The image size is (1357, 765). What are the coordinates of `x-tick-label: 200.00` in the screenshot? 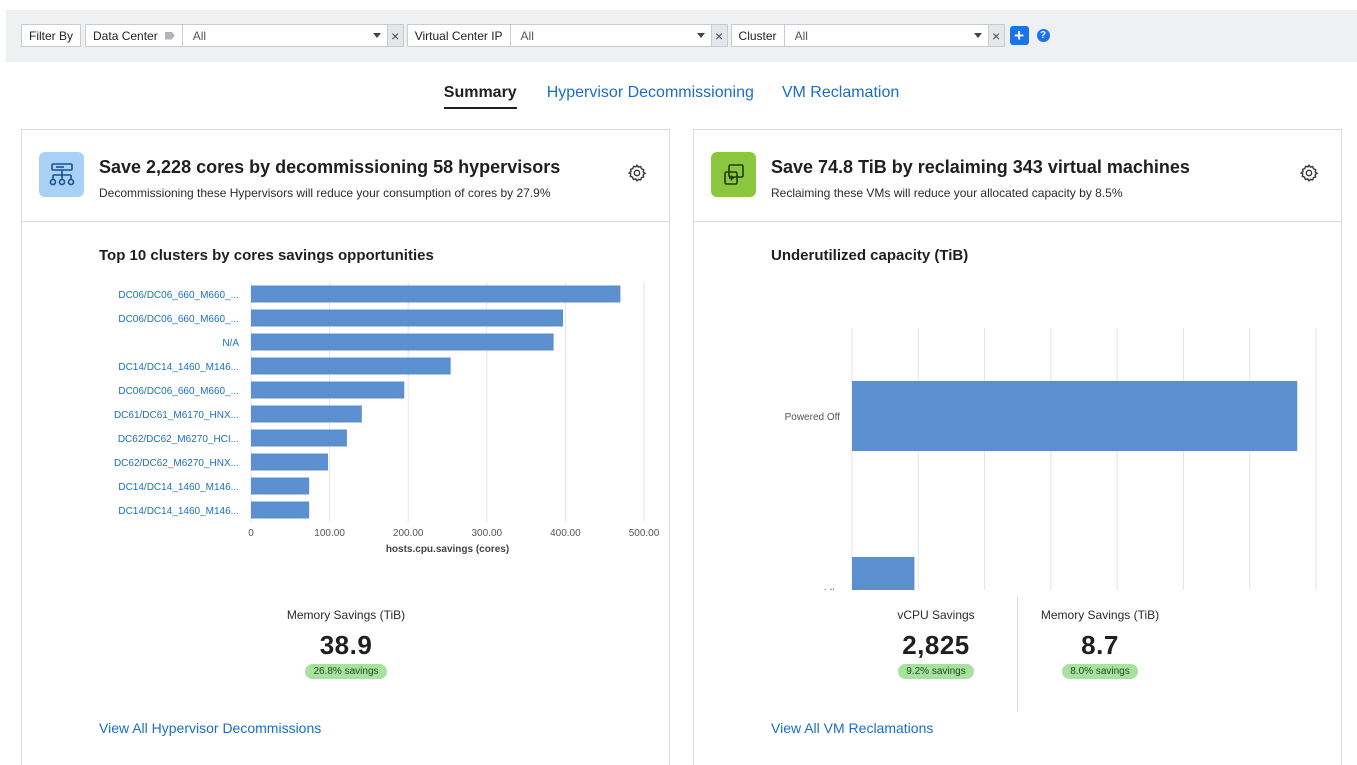 It's located at (408, 533).